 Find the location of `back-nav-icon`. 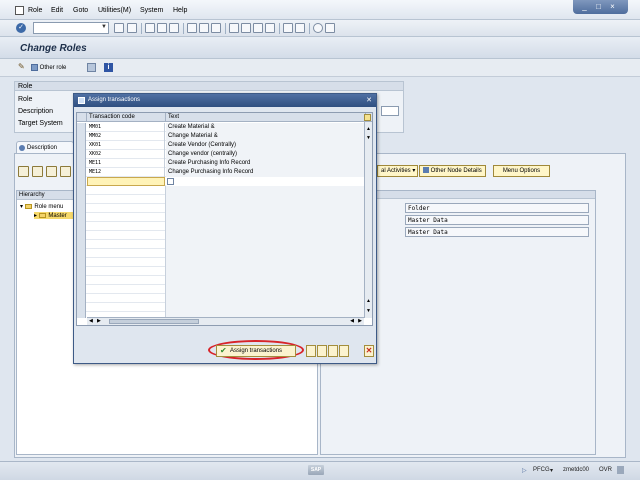

back-nav-icon is located at coordinates (150, 28).